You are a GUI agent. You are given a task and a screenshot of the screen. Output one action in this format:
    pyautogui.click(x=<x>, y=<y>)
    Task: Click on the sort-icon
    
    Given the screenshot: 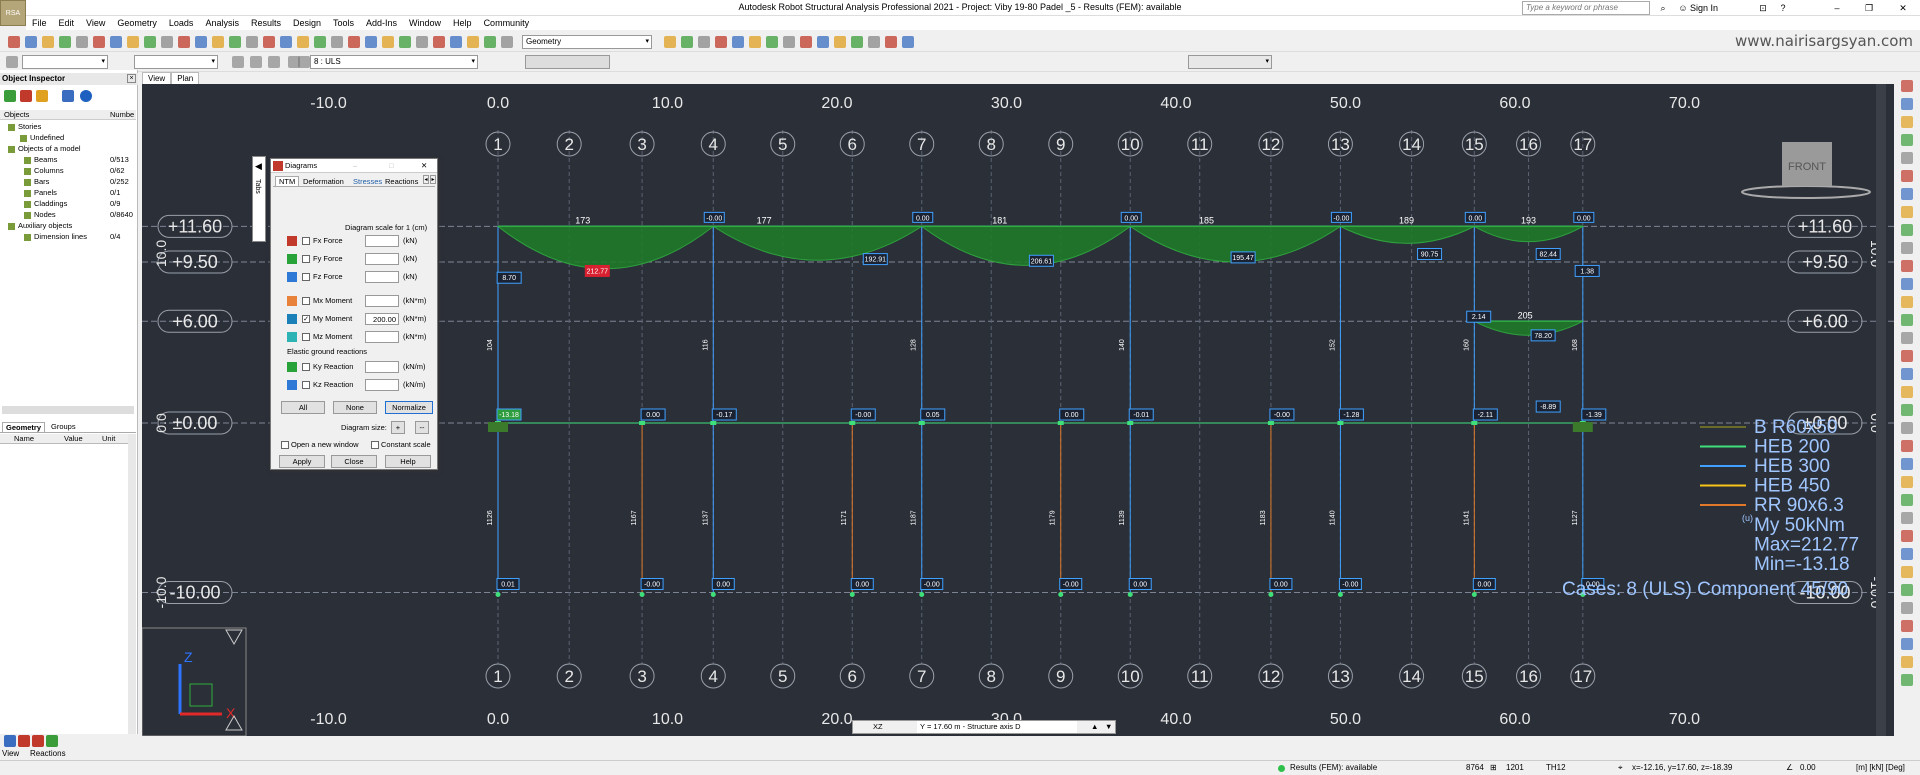 What is the action you would take?
    pyautogui.click(x=26, y=96)
    